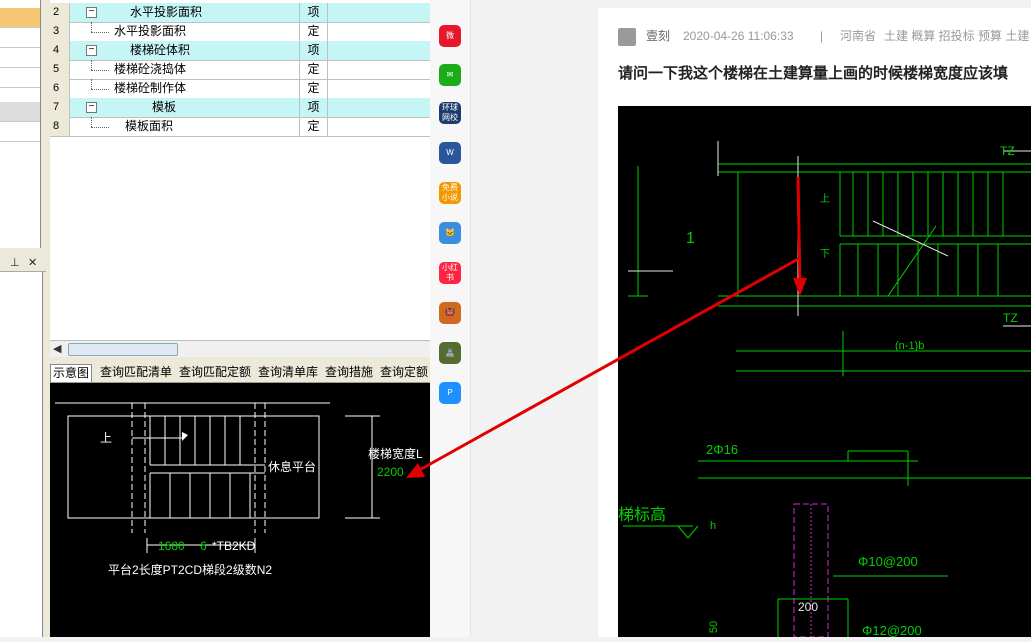 The image size is (1031, 642). What do you see at coordinates (738, 36) in the screenshot?
I see `post-date: 2020-04-26 11:06:33` at bounding box center [738, 36].